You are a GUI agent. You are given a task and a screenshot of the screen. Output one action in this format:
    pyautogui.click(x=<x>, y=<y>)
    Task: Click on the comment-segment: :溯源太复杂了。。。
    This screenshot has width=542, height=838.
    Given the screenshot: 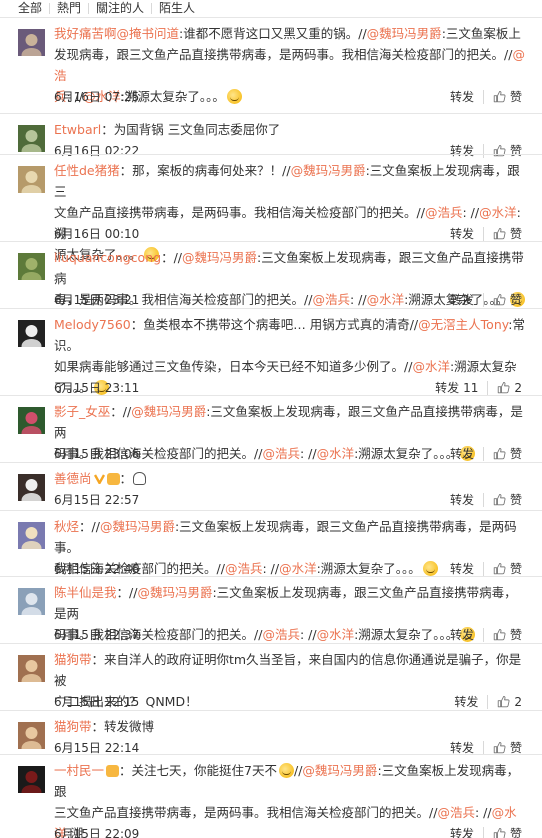 What is the action you would take?
    pyautogui.click(x=368, y=568)
    